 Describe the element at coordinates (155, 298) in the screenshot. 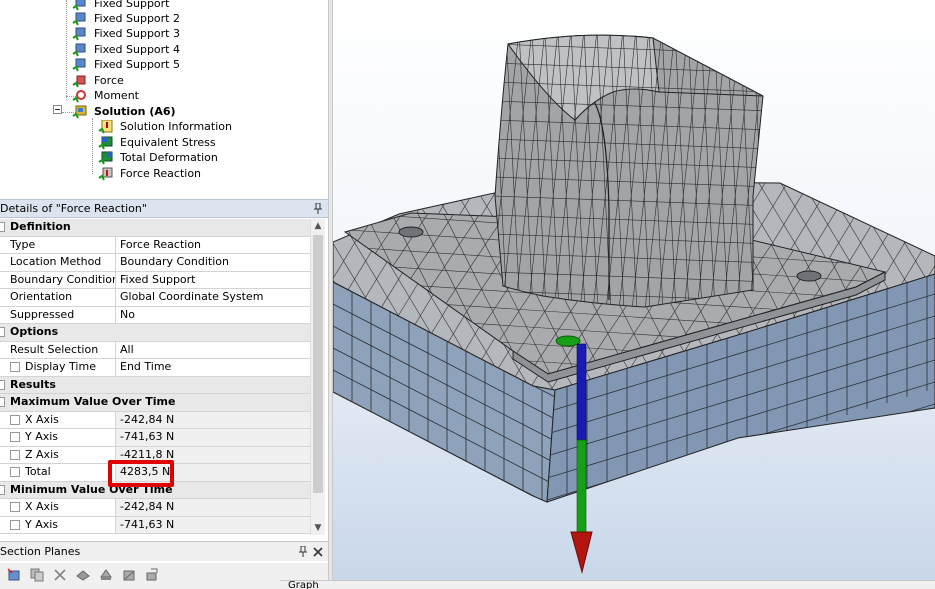

I see `row-orientation: Orientation Global Coordinate System` at that location.